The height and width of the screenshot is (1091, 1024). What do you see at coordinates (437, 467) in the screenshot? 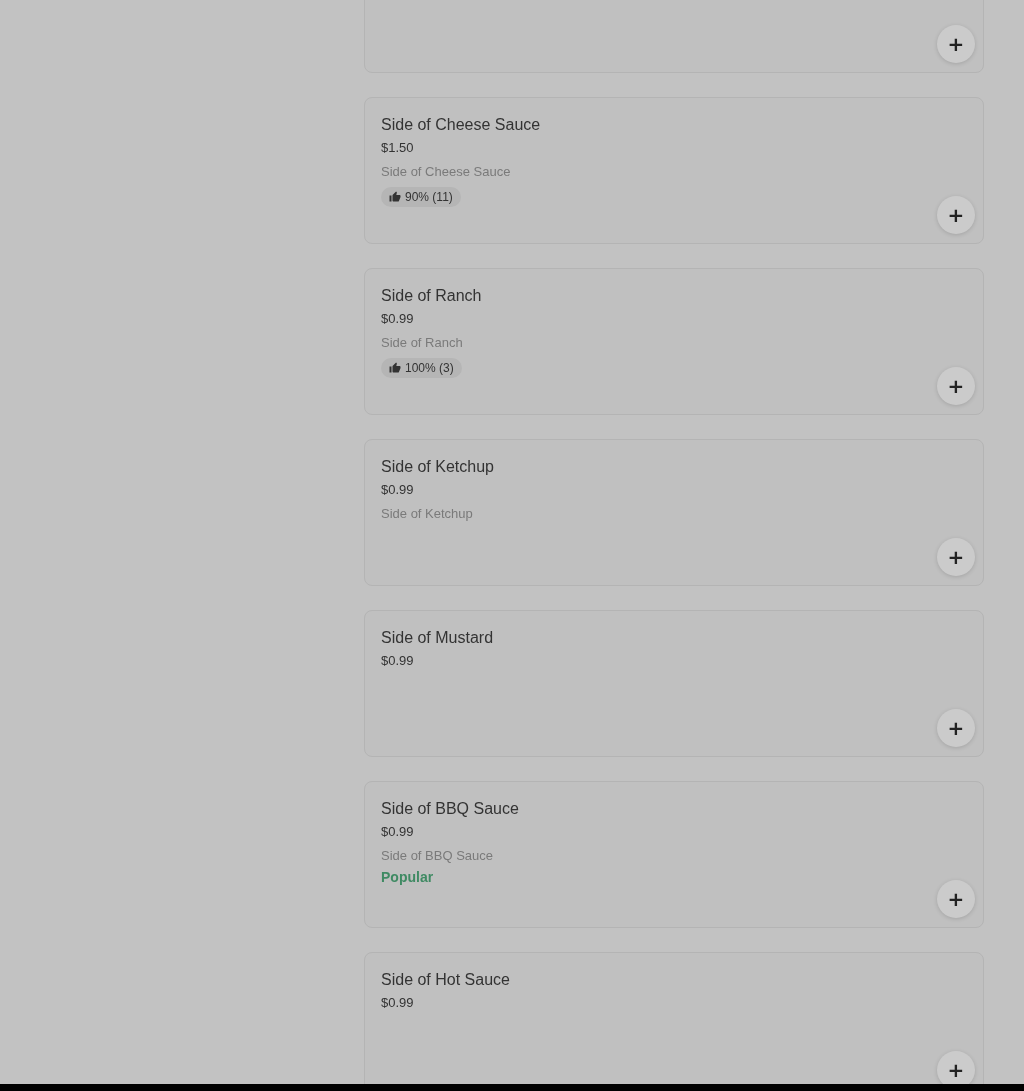
I see `item-name: Side of Ketchup` at bounding box center [437, 467].